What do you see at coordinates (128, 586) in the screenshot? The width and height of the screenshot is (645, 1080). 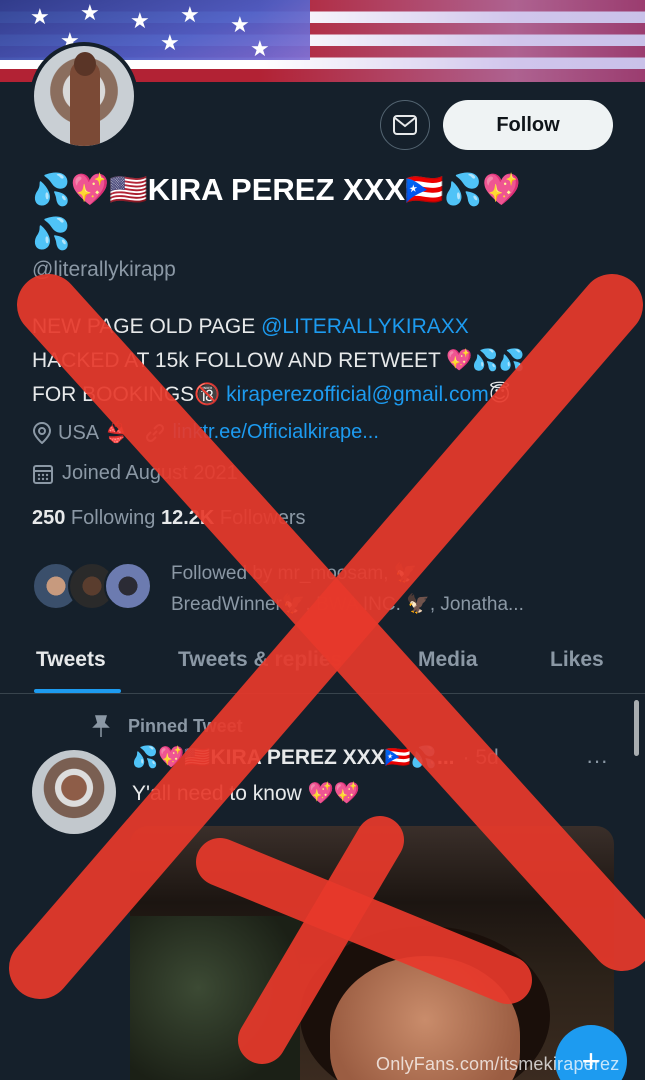 I see `avatar` at bounding box center [128, 586].